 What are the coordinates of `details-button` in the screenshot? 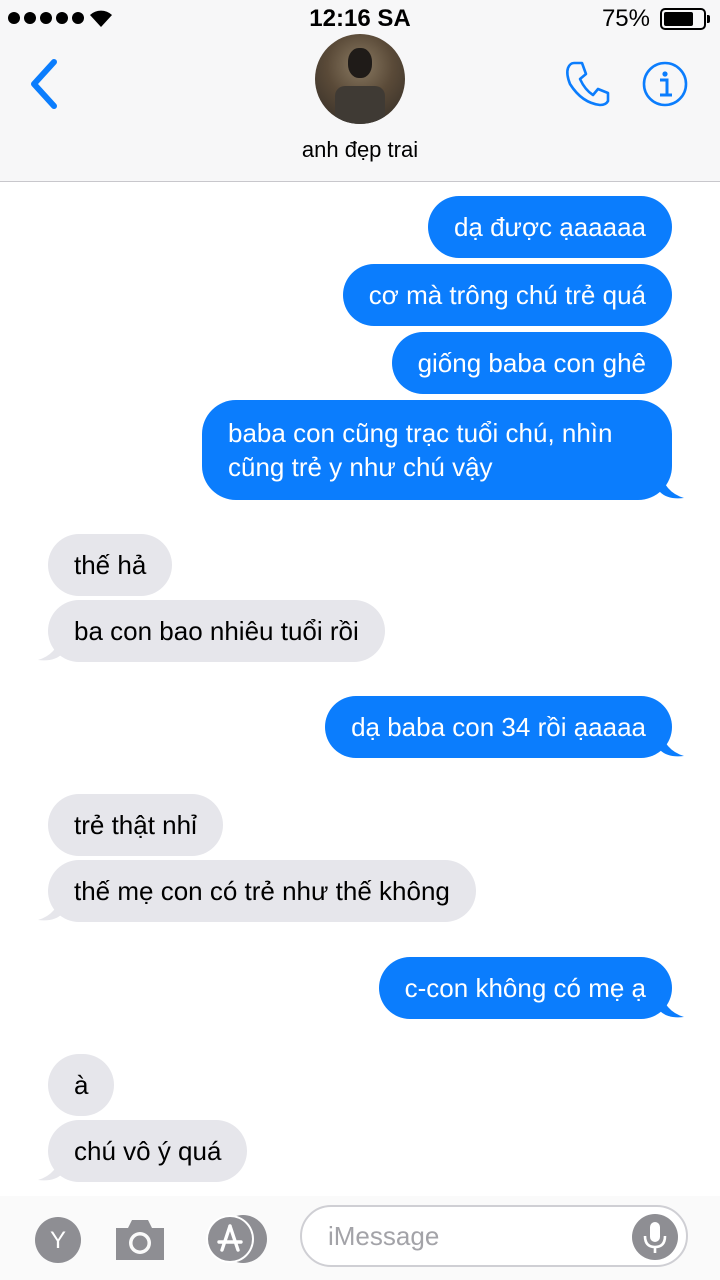 It's located at (665, 84).